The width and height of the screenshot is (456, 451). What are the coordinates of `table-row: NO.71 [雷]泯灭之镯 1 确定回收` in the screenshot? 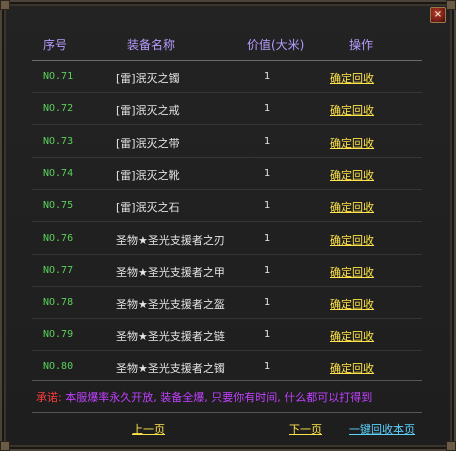 It's located at (229, 87).